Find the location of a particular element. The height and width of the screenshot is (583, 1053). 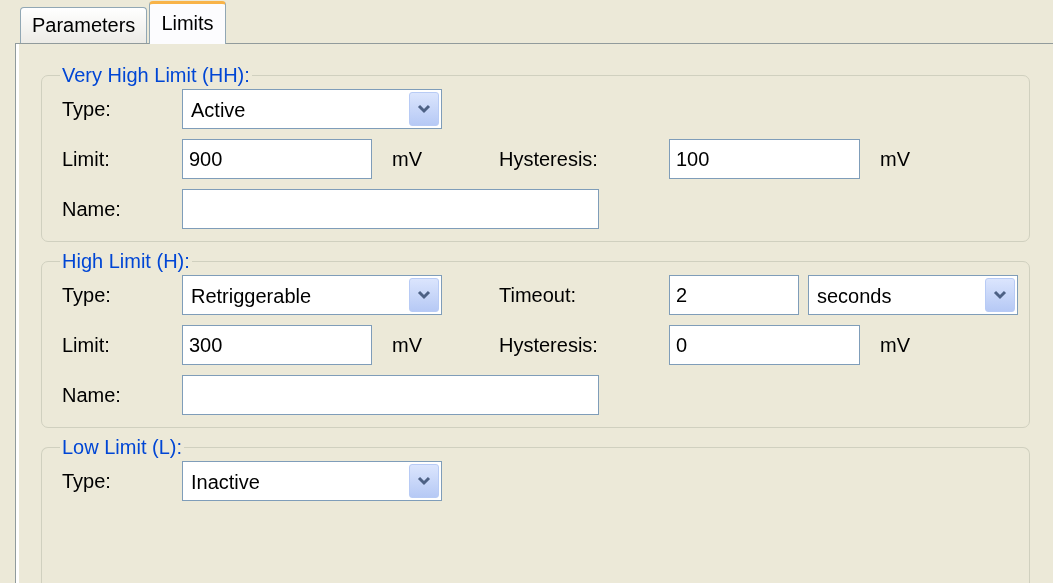

type-dropdown: Retriggerable is located at coordinates (312, 295).